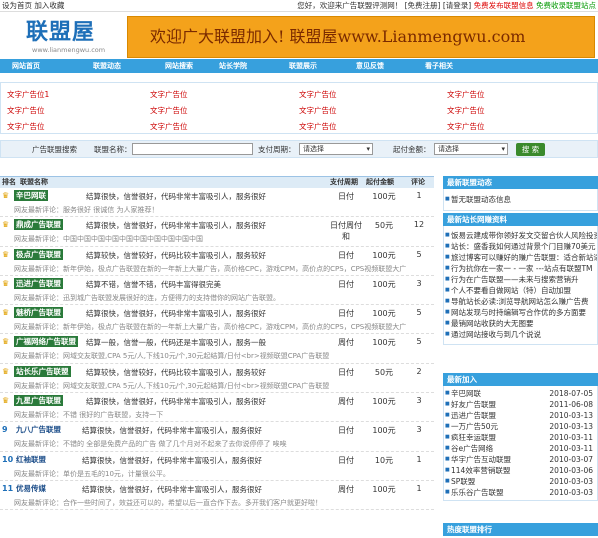 The image size is (598, 538). What do you see at coordinates (530, 149) in the screenshot?
I see `search-button: 搜 索` at bounding box center [530, 149].